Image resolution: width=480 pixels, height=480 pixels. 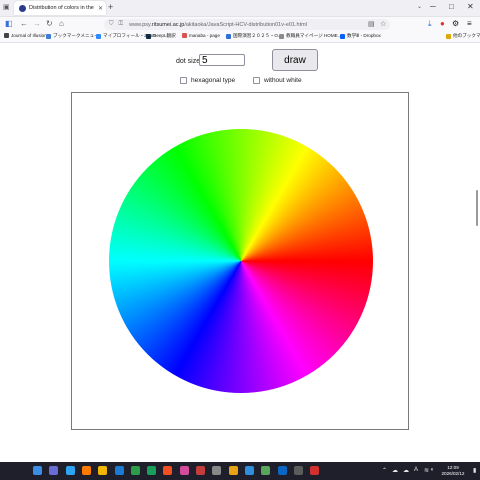 I want to click on maximize-icon: □, so click(x=451, y=6).